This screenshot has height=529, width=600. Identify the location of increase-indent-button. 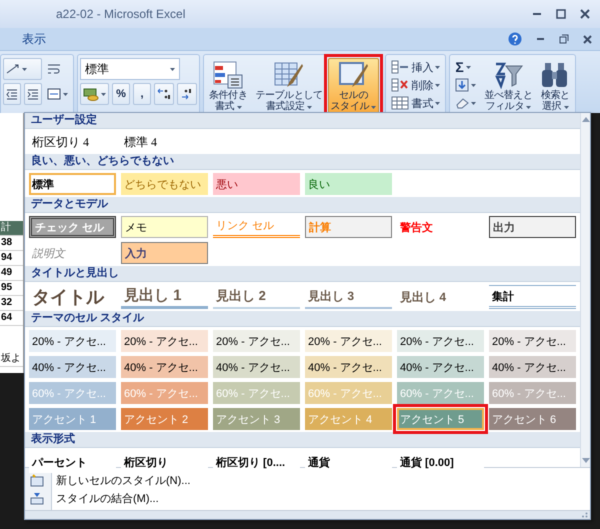
(33, 94).